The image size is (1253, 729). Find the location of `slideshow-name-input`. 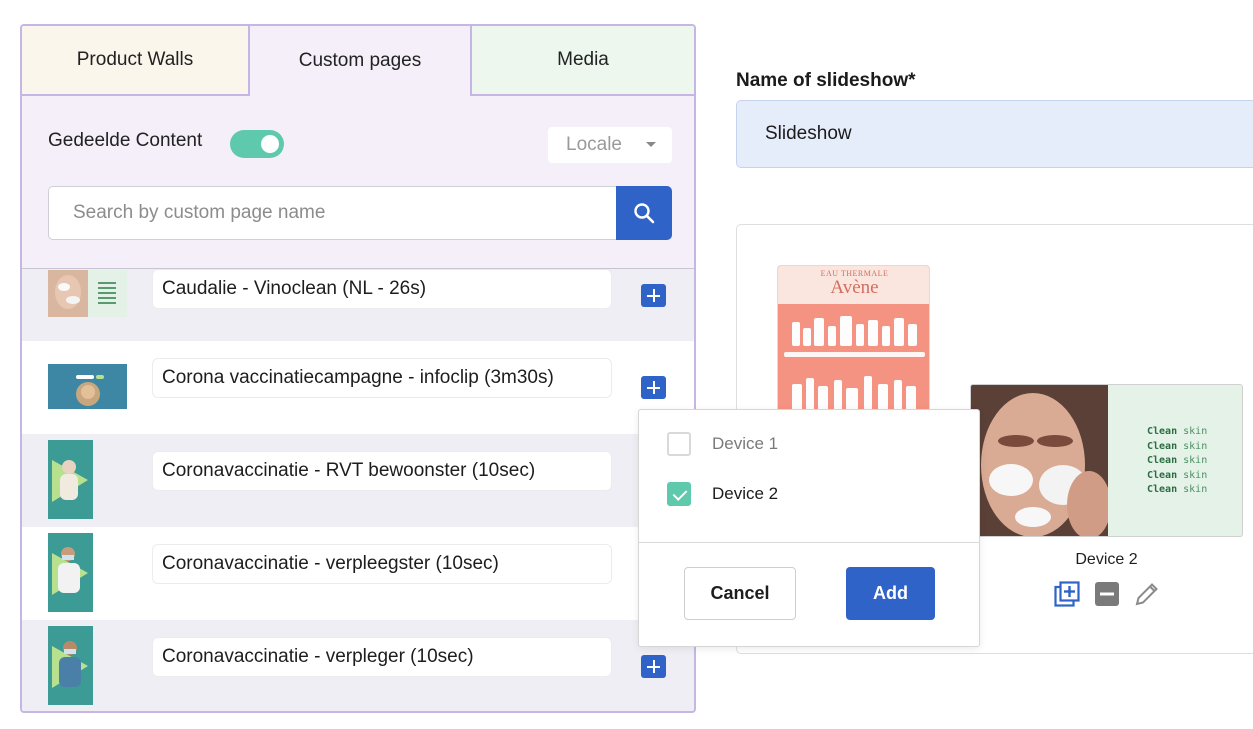

slideshow-name-input is located at coordinates (994, 134).